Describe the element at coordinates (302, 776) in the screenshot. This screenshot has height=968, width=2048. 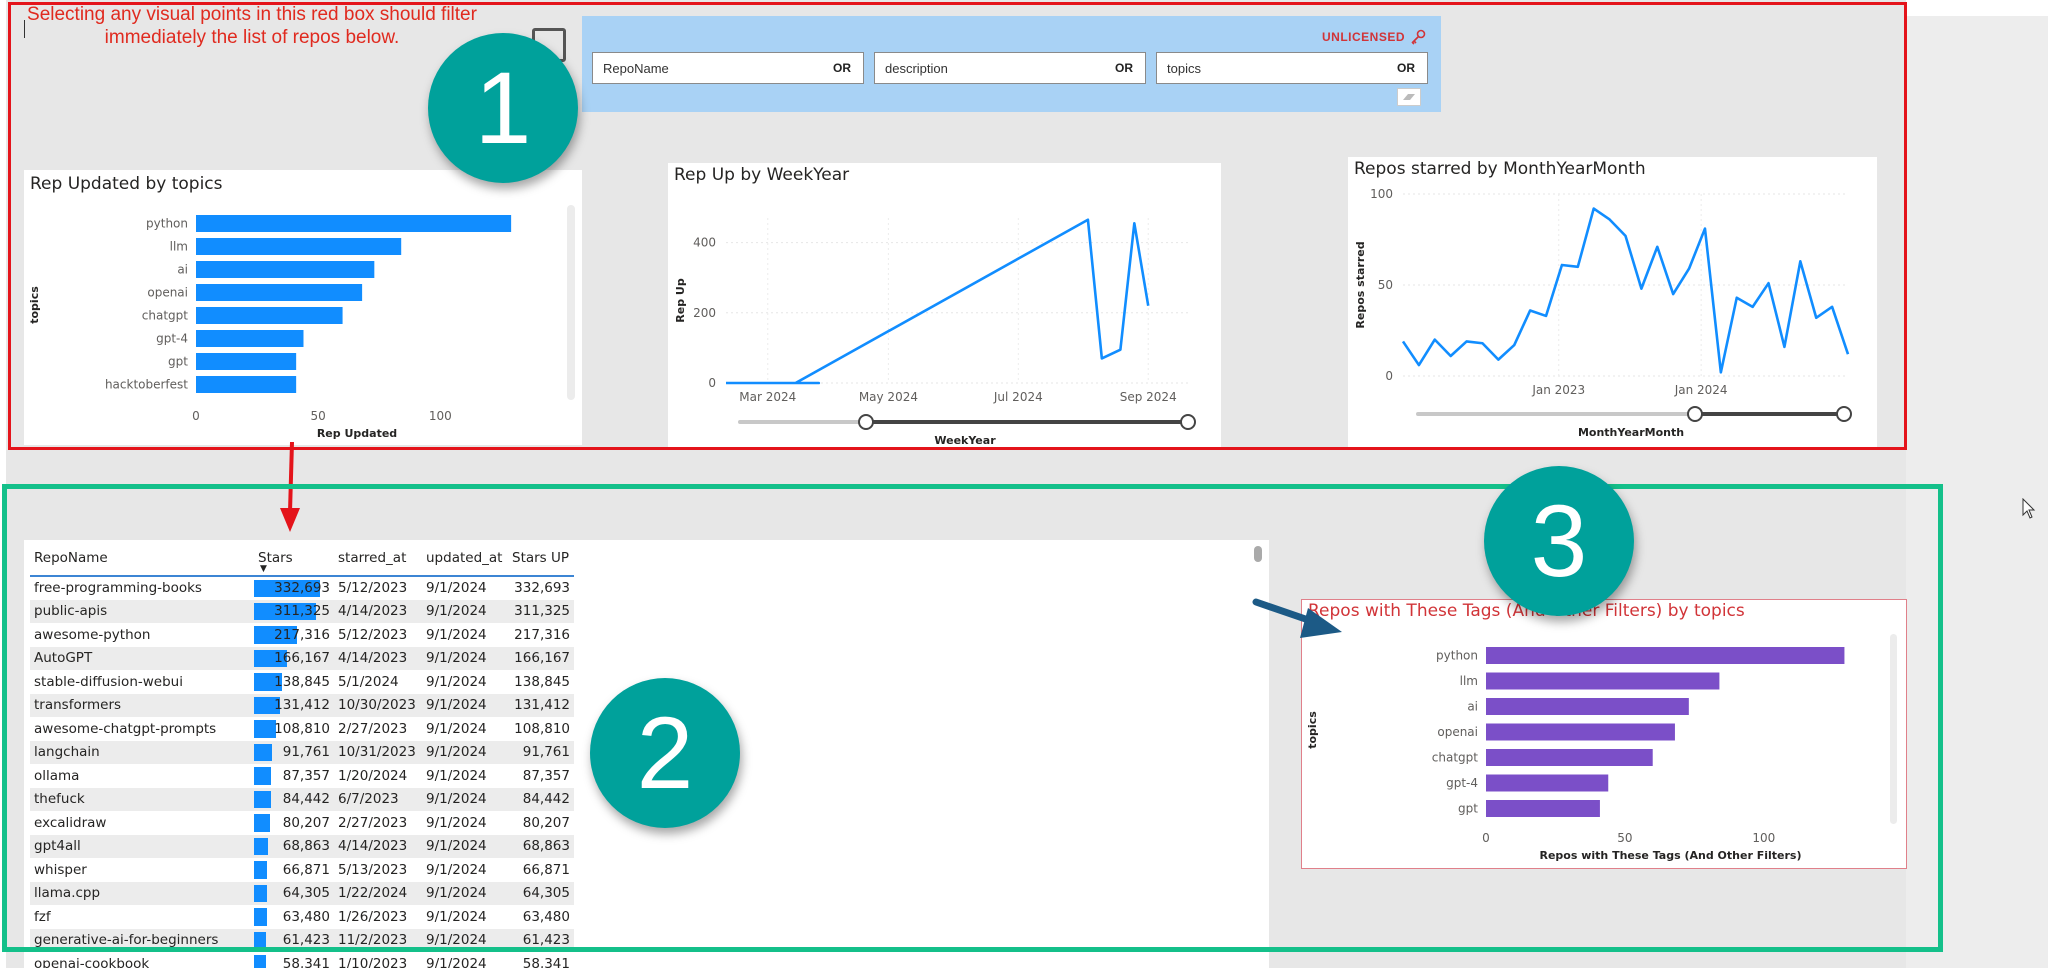
I see `table-row: ollama 87,357 1/20/2024 9/1/2024 87,357` at that location.